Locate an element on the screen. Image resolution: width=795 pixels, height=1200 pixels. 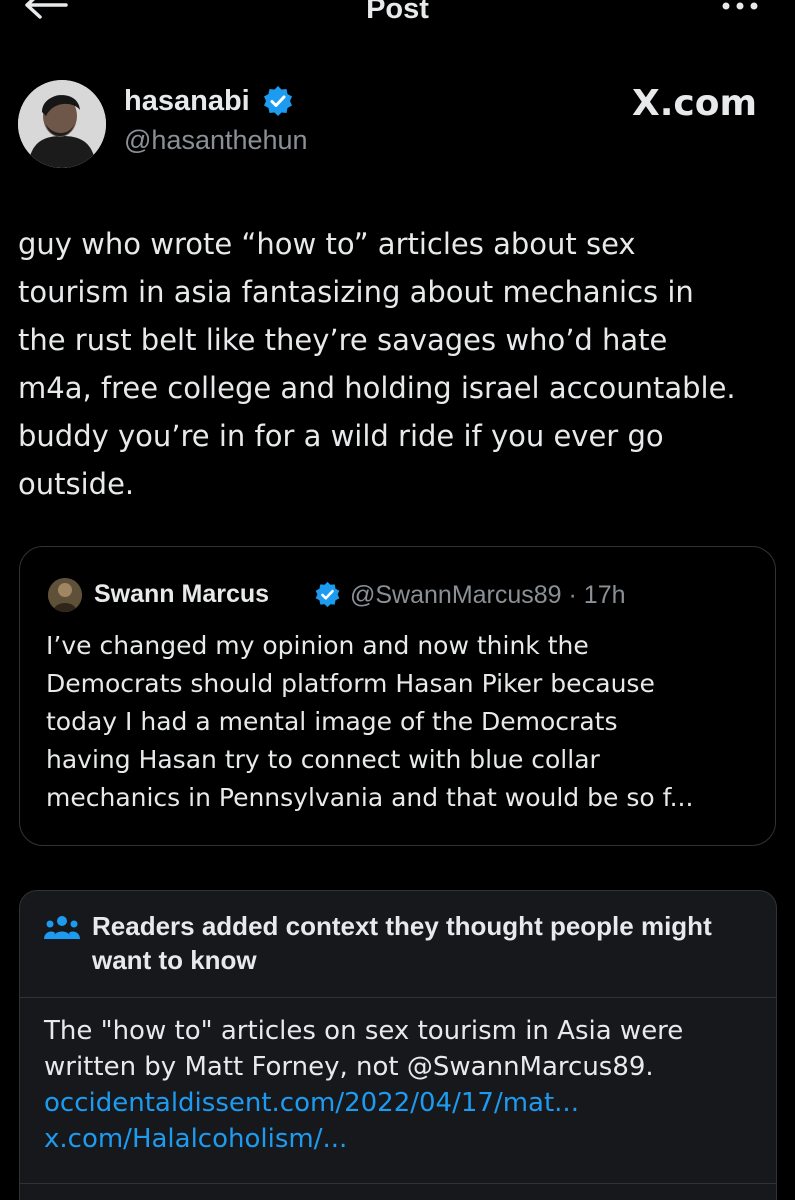
top-bar: Post is located at coordinates (397, 13).